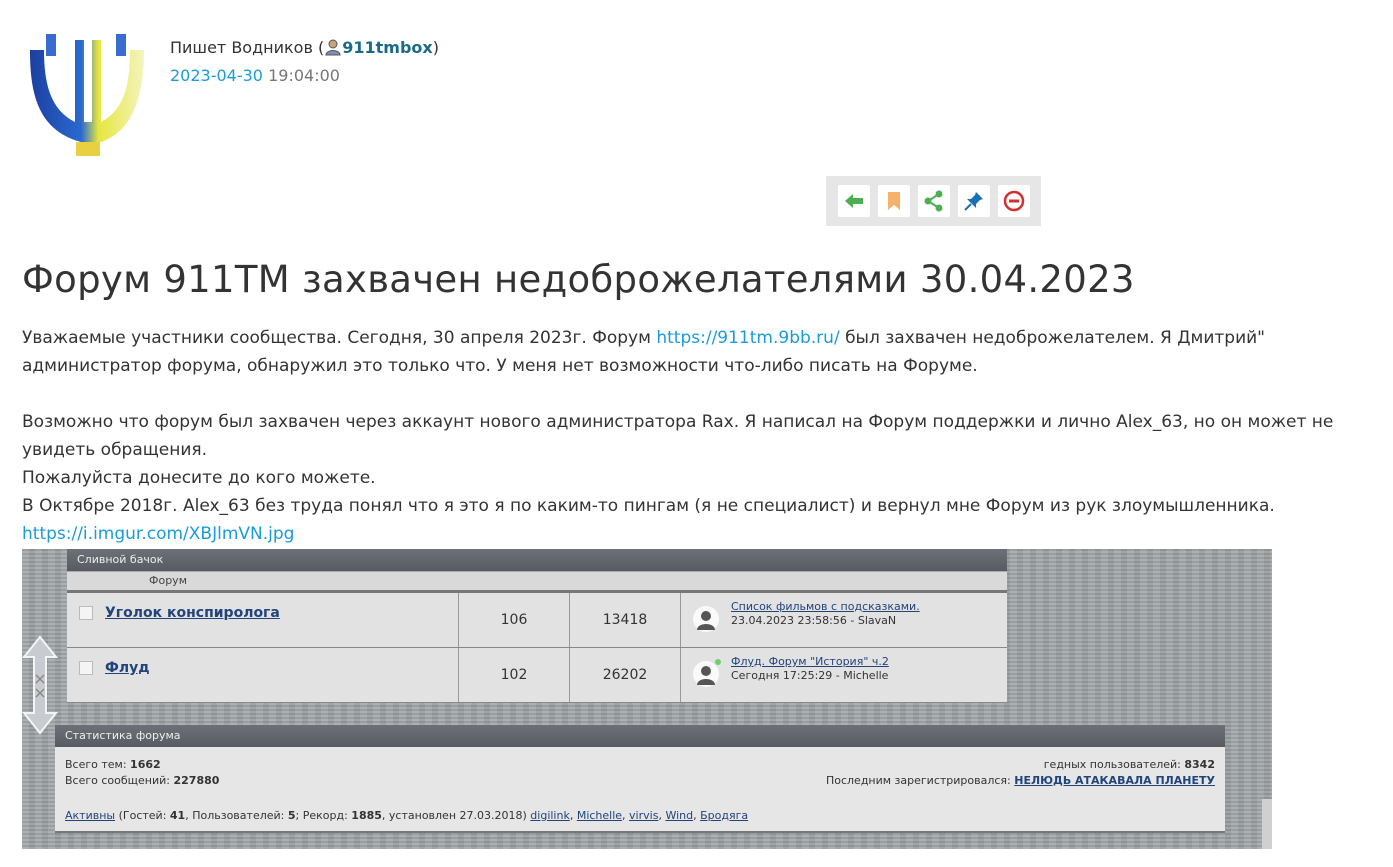 The image size is (1393, 867). What do you see at coordinates (291, 815) in the screenshot?
I see `online-users-count: 5` at bounding box center [291, 815].